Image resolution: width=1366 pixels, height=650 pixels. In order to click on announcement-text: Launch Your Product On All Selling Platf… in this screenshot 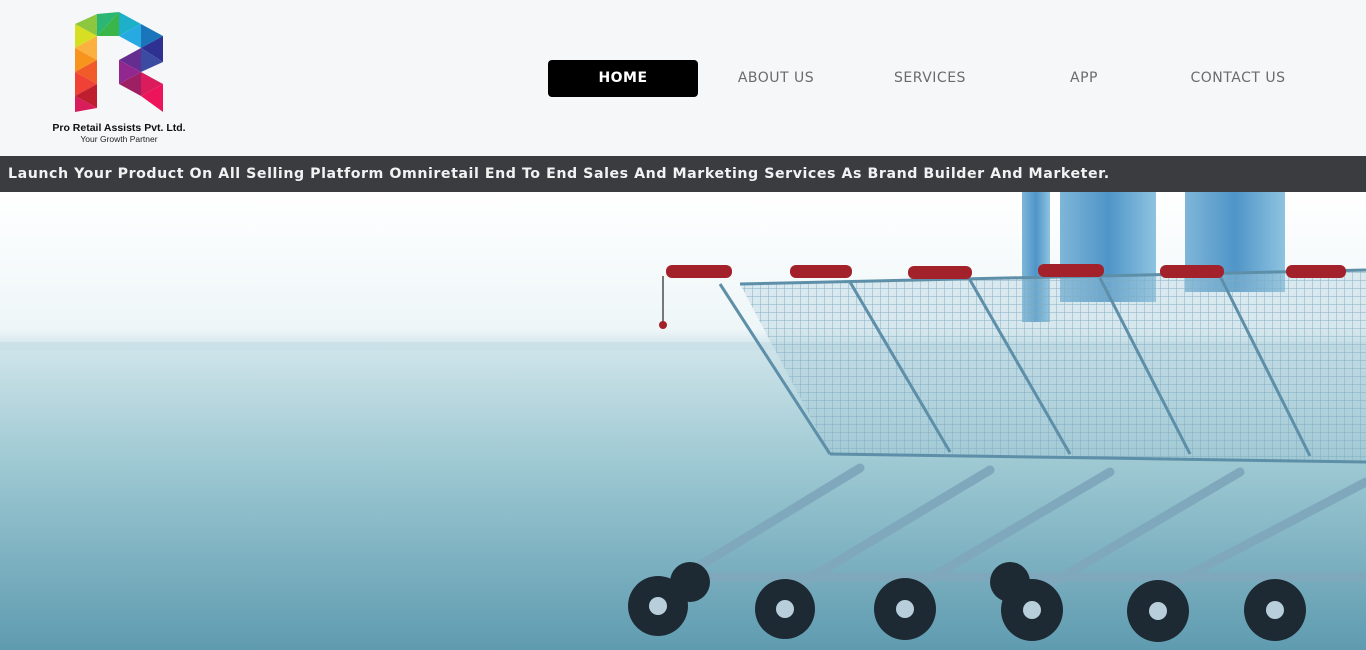, I will do `click(559, 174)`.